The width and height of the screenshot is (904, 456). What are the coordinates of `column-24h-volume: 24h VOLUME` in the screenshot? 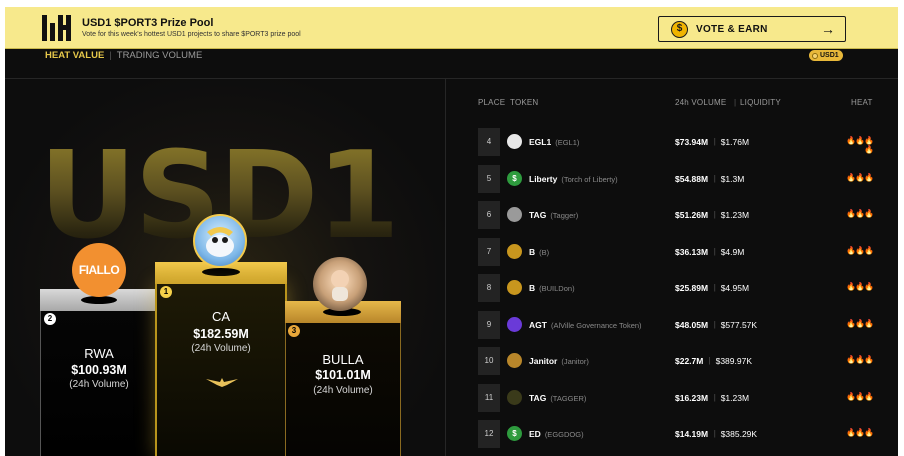 It's located at (700, 102).